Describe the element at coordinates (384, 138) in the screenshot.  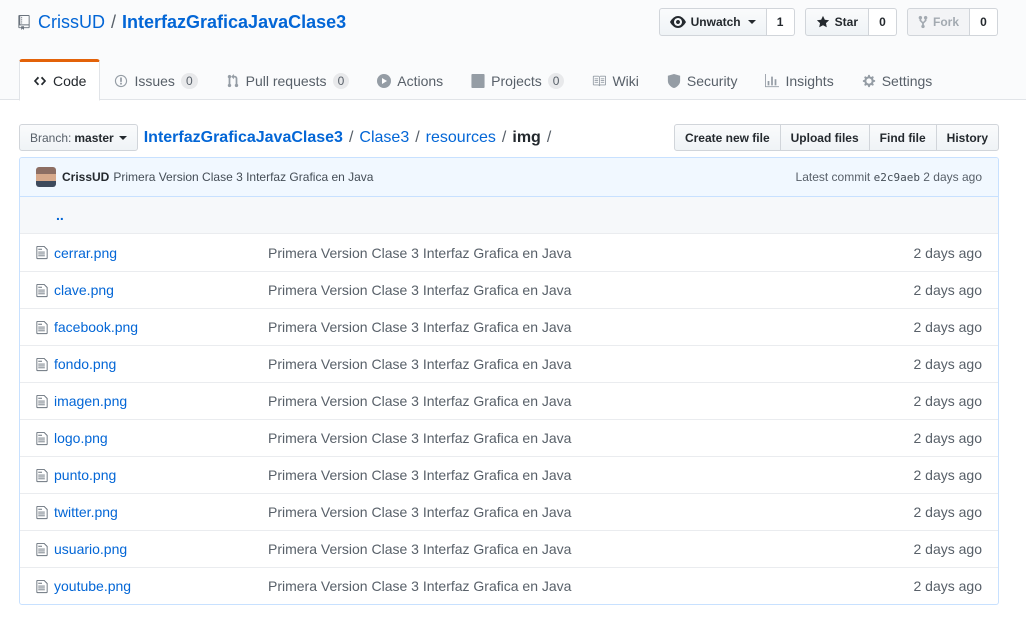
I see `breadcrumb-clase3-link: Clase3` at that location.